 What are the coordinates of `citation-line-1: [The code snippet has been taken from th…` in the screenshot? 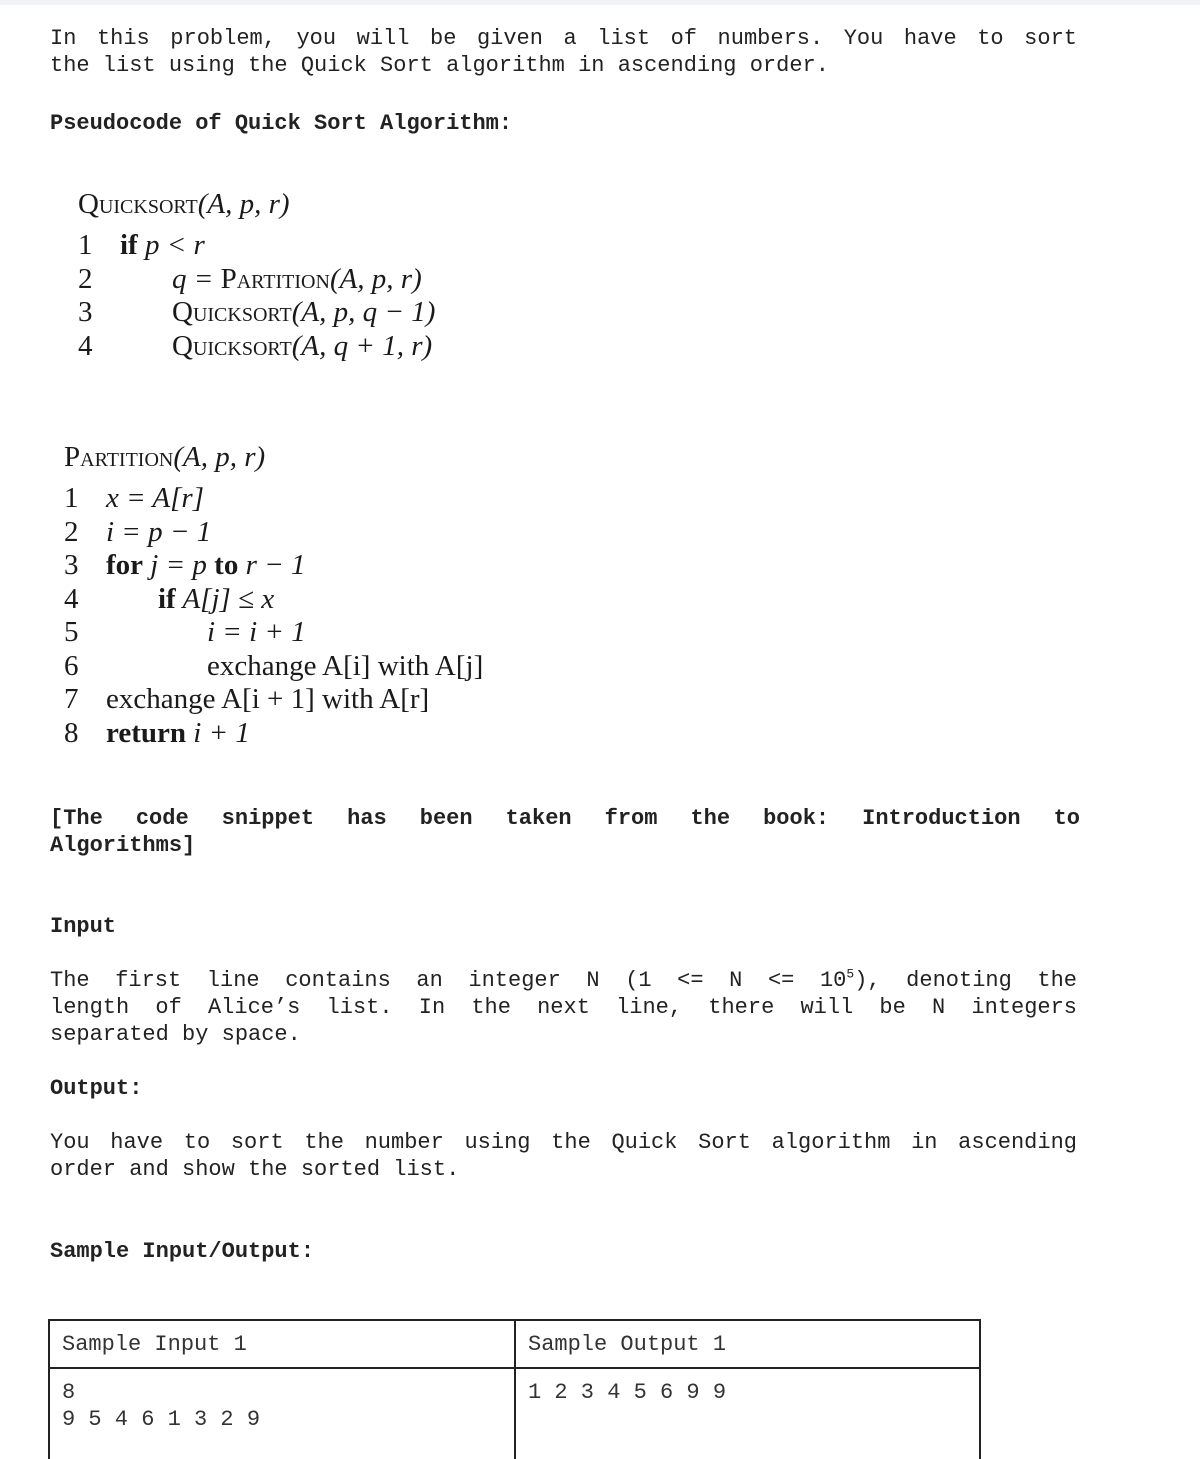 It's located at (565, 818).